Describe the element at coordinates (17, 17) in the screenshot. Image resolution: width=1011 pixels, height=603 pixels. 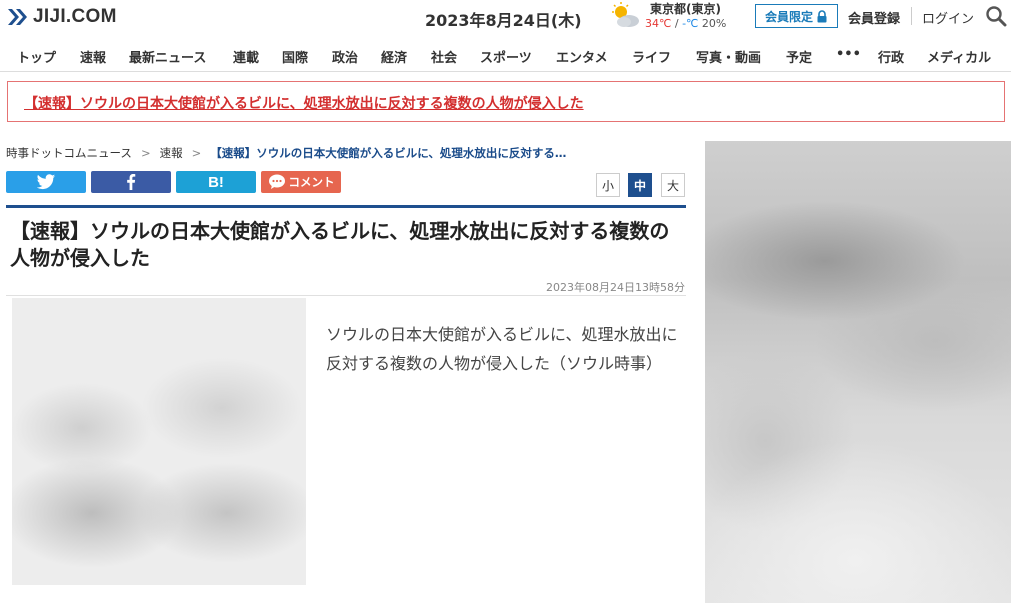
I see `jiji-logo-icon` at that location.